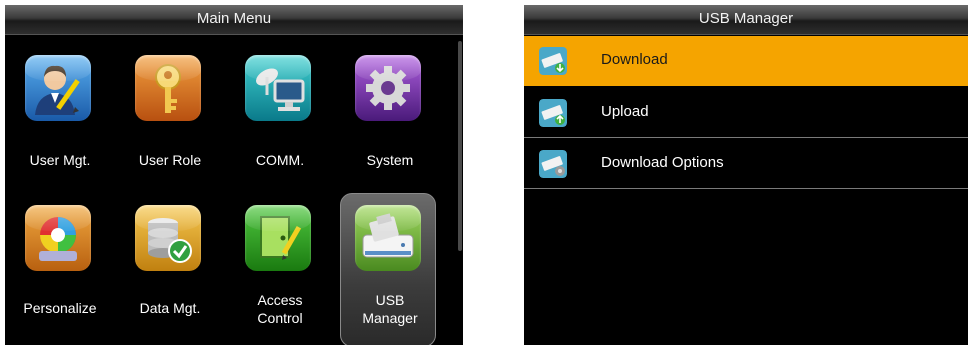 This screenshot has height=345, width=968. What do you see at coordinates (625, 111) in the screenshot?
I see `menu-item-label: Upload` at bounding box center [625, 111].